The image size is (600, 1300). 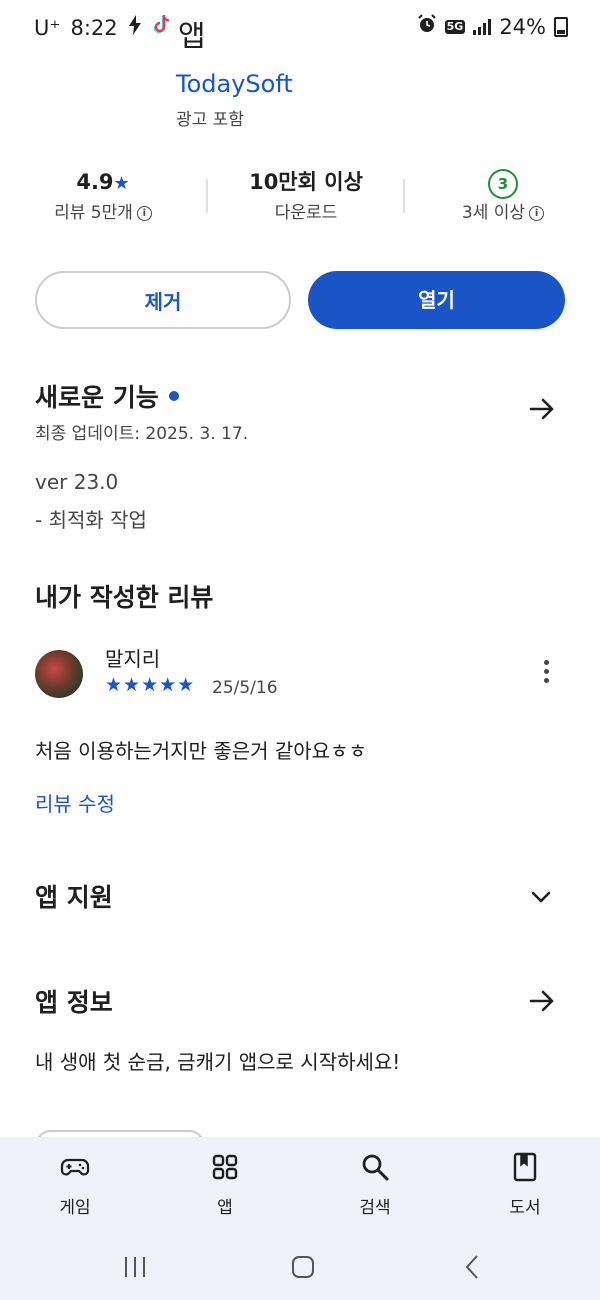 I want to click on chevron-down-icon, so click(x=541, y=897).